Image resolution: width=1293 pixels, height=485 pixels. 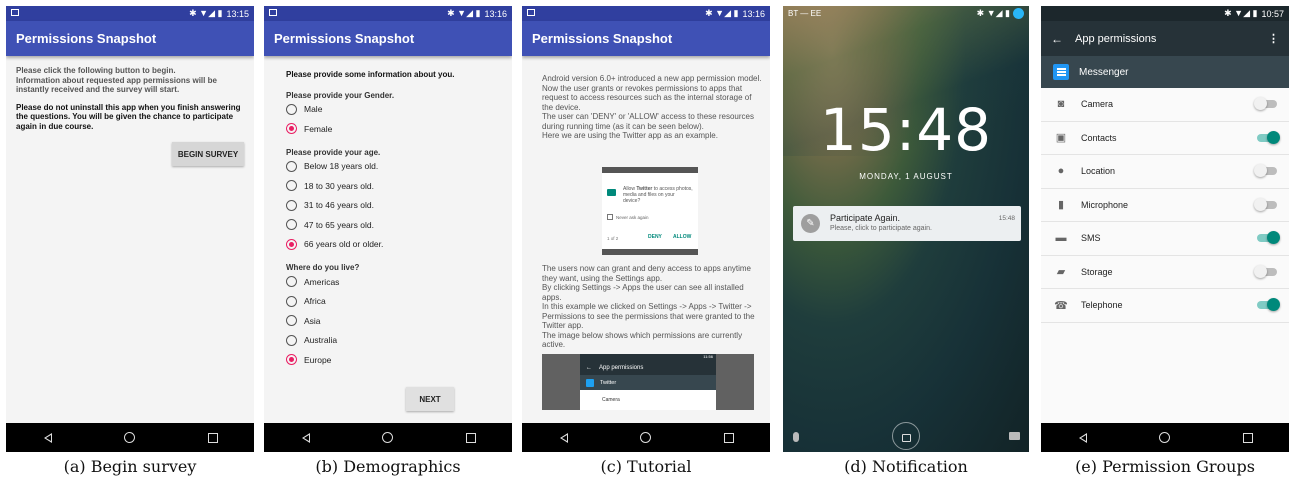 I want to click on user-avatar-icon, so click(x=1018, y=13).